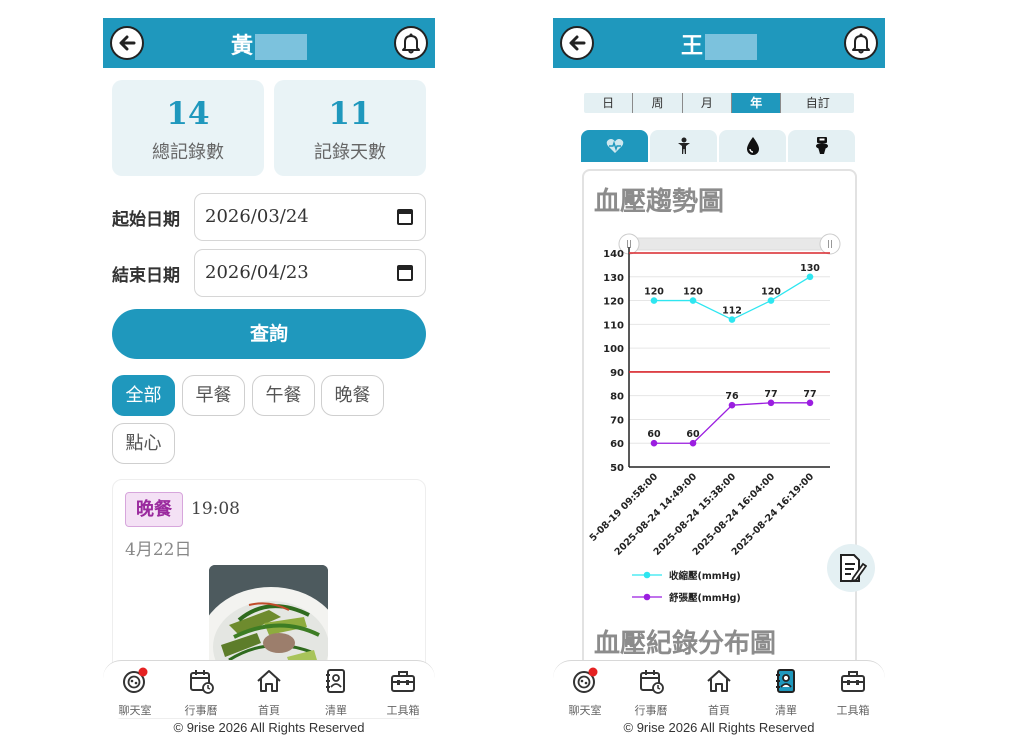 The image size is (1009, 756). Describe the element at coordinates (658, 103) in the screenshot. I see `period-week: 周` at that location.